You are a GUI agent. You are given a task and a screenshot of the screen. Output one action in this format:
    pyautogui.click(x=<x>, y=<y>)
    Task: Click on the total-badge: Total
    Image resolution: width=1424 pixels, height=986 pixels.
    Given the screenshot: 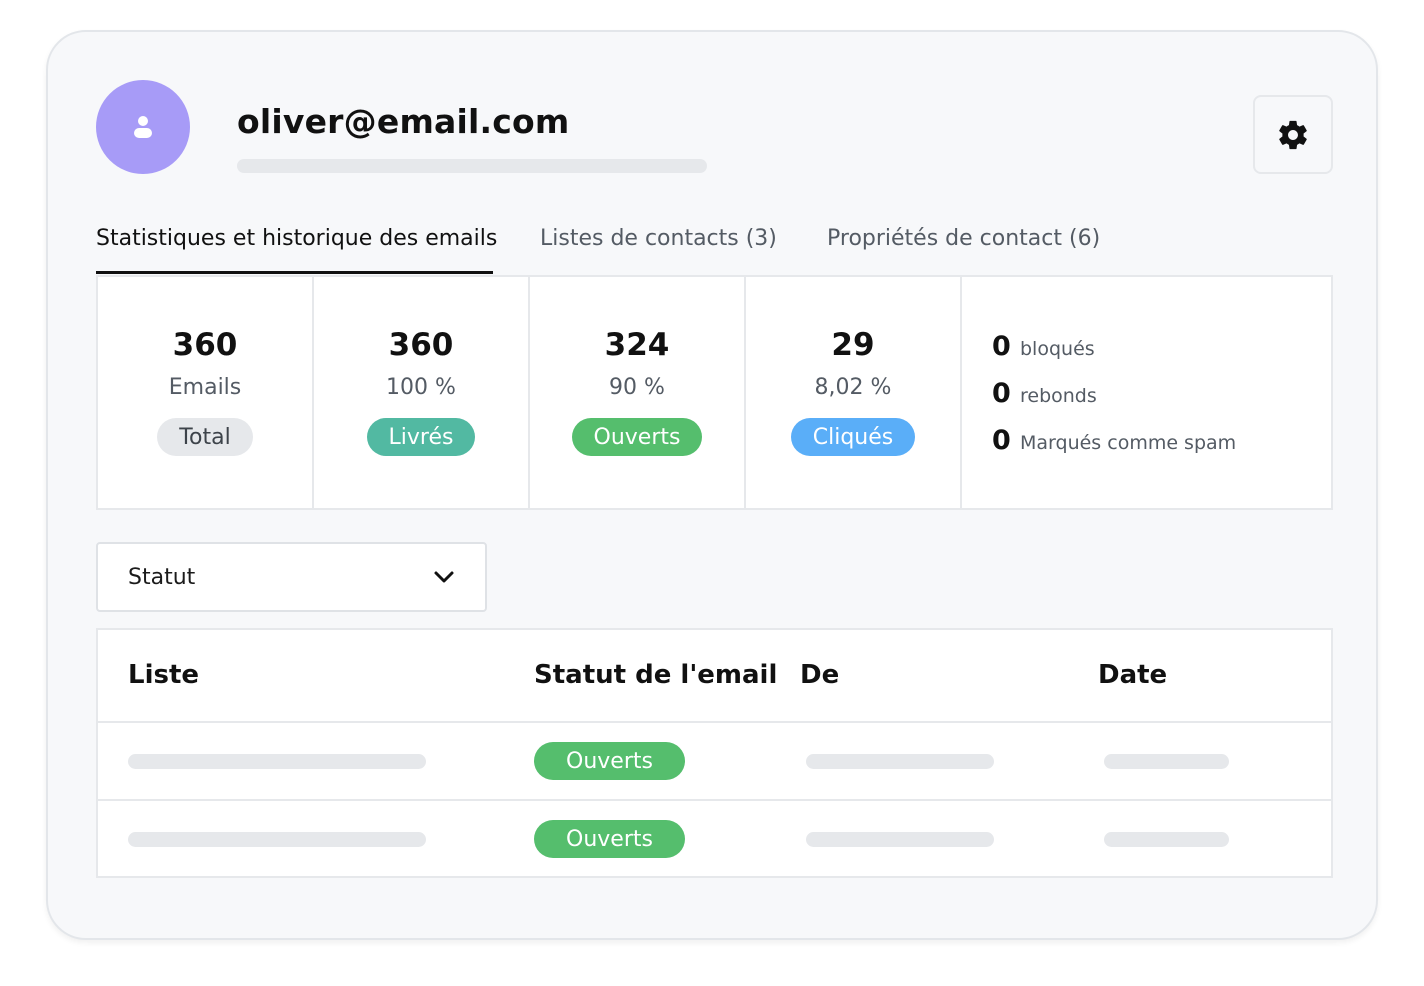 What is the action you would take?
    pyautogui.click(x=205, y=437)
    